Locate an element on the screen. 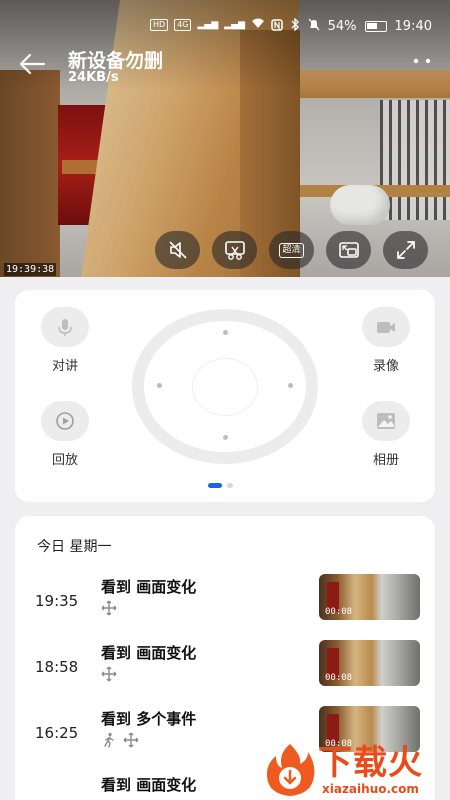  page-dot-active is located at coordinates (215, 485).